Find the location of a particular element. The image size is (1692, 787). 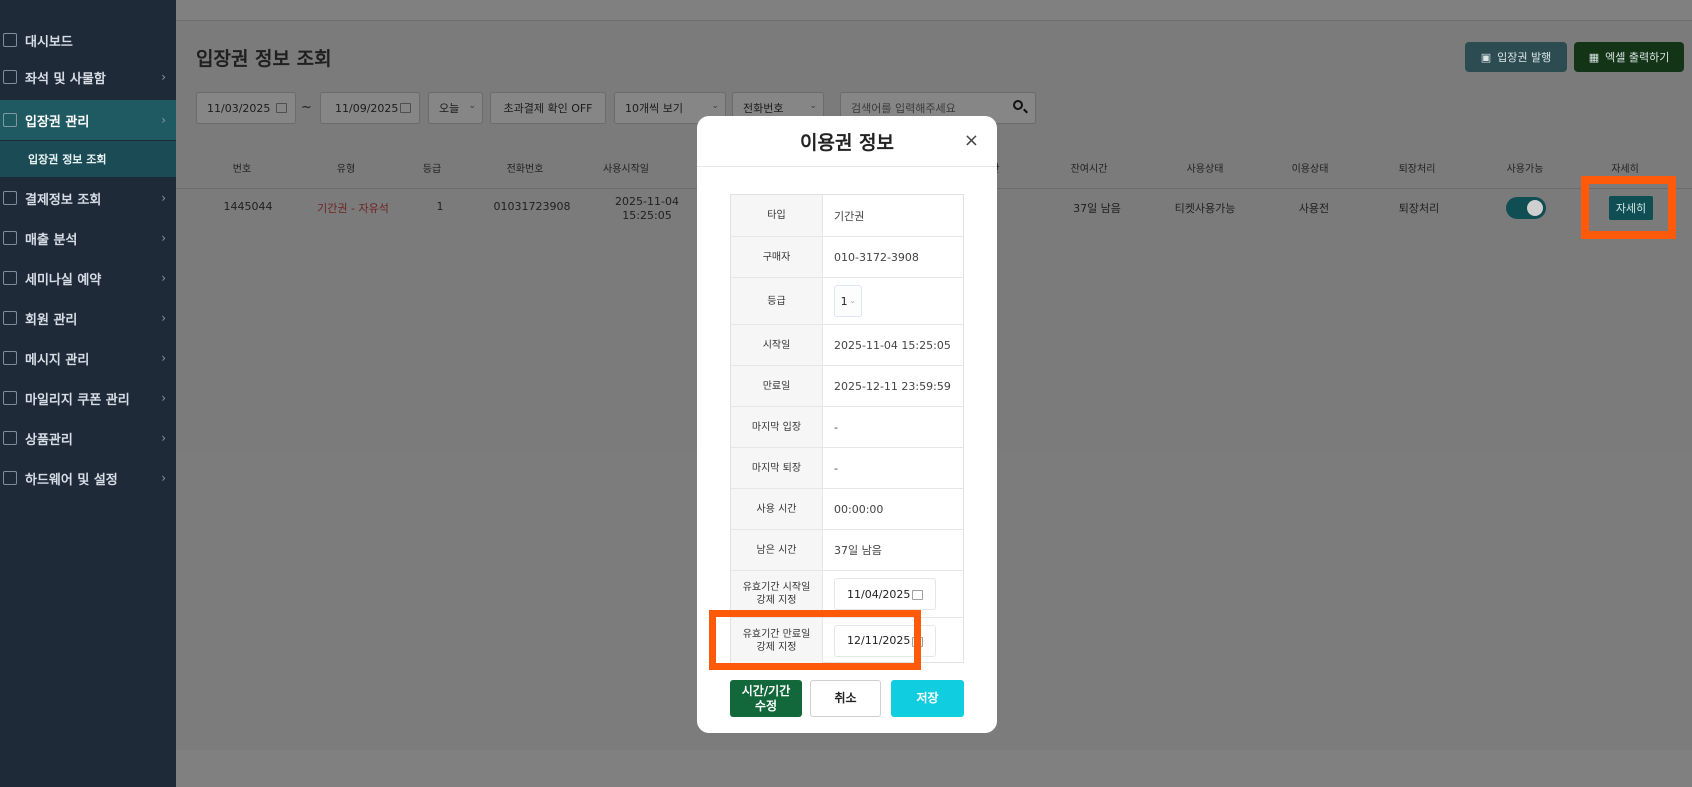

start-date-input: 11/03/2025 is located at coordinates (246, 108).